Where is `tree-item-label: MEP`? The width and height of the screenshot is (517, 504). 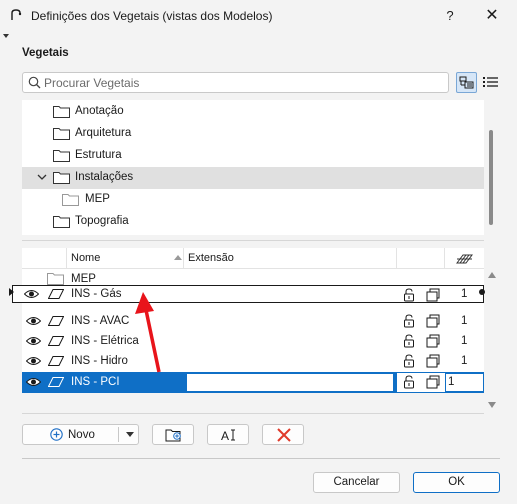
tree-item-label: MEP is located at coordinates (97, 199).